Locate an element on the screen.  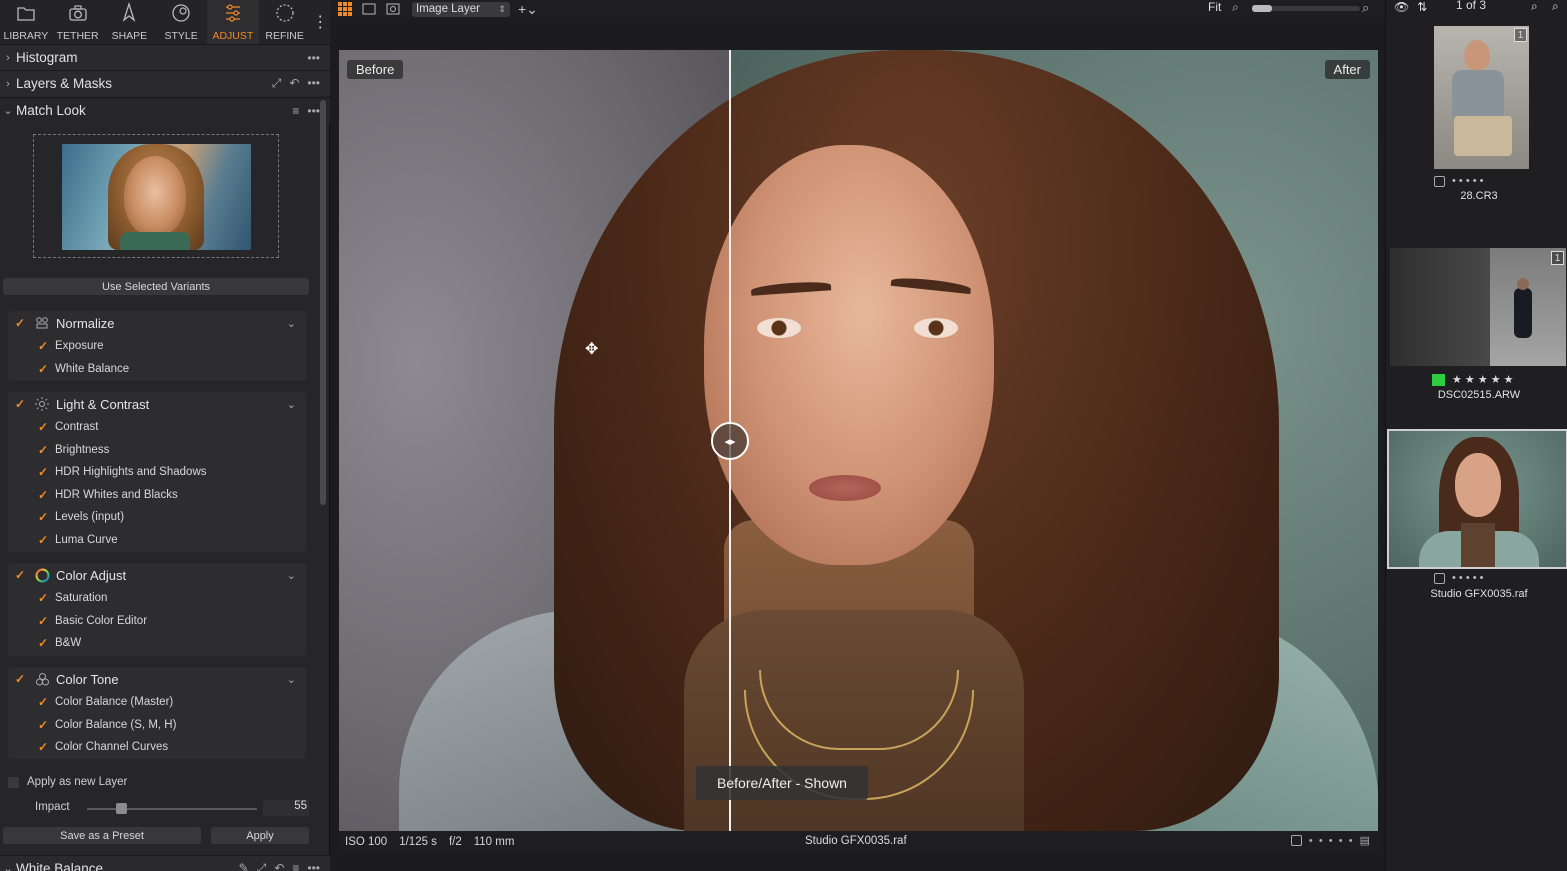
option-color-channel-curves: ✓ Color Channel Curves is located at coordinates (157, 747).